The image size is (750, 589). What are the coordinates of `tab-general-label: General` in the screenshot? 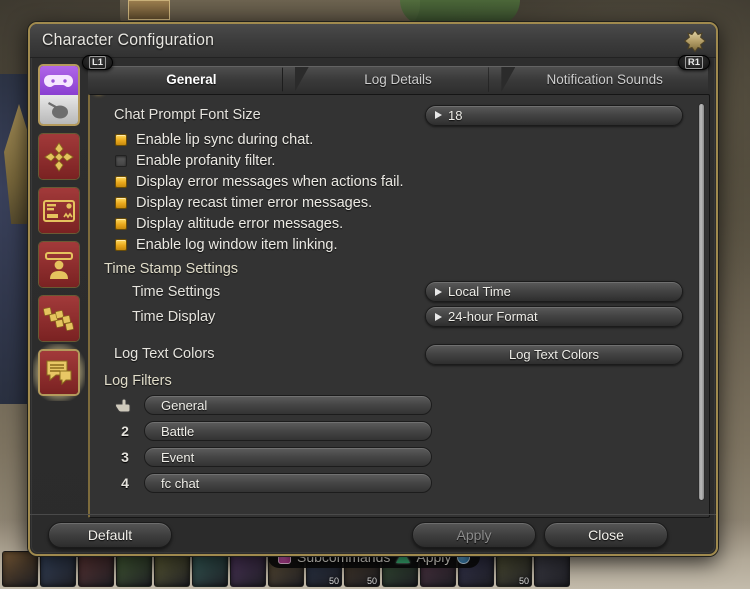 It's located at (191, 79).